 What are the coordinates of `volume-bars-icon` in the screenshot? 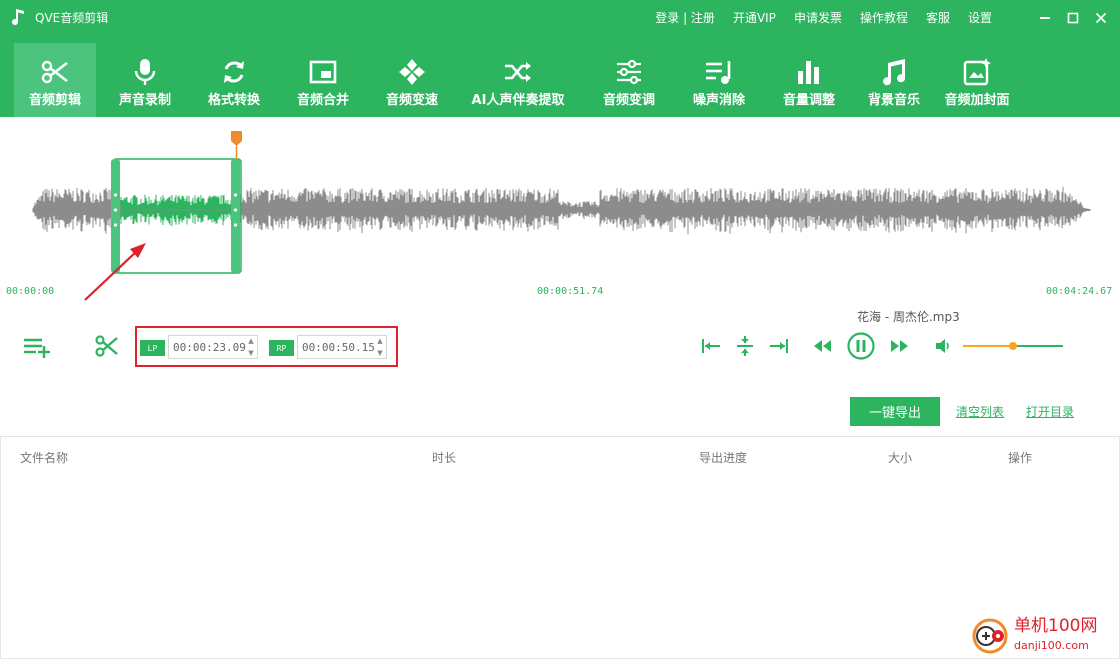 It's located at (809, 72).